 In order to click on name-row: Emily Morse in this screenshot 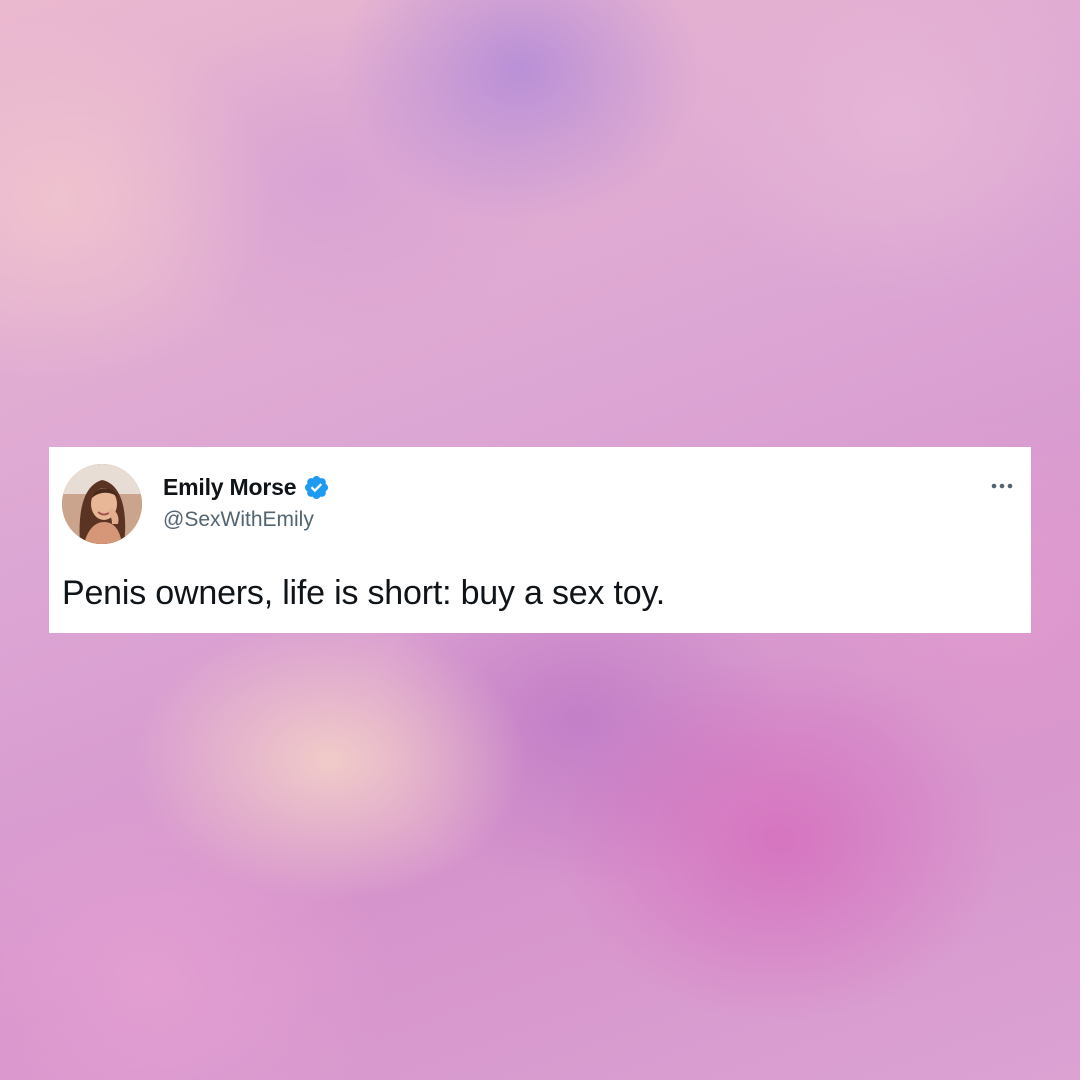, I will do `click(246, 487)`.